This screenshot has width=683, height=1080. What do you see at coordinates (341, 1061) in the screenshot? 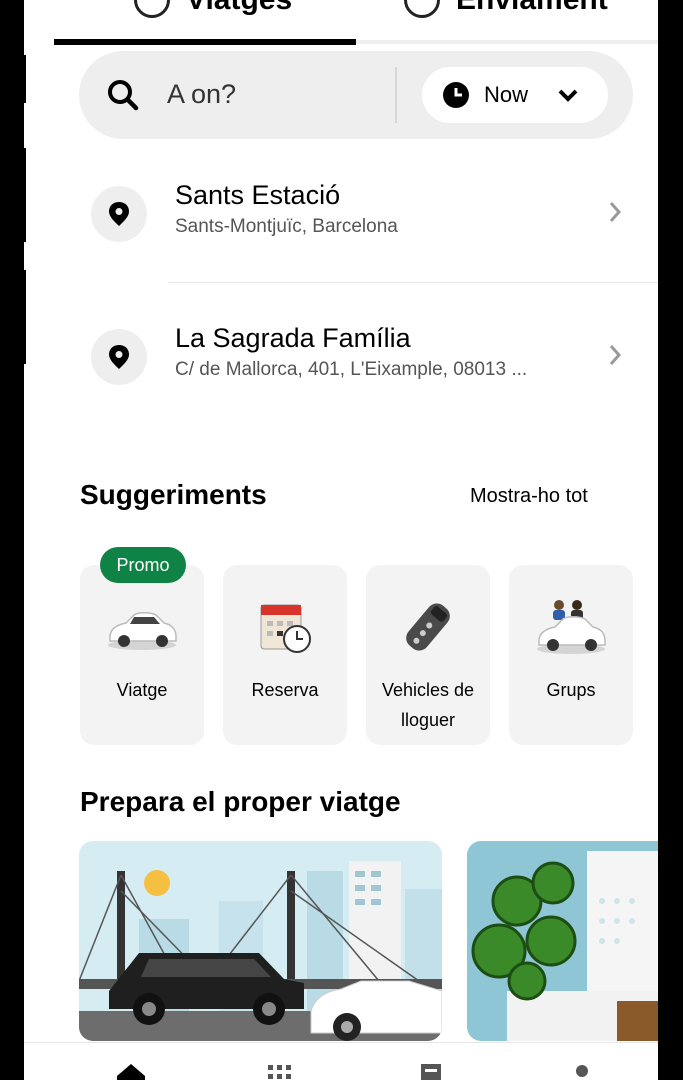
I see `bottom-nav` at bounding box center [341, 1061].